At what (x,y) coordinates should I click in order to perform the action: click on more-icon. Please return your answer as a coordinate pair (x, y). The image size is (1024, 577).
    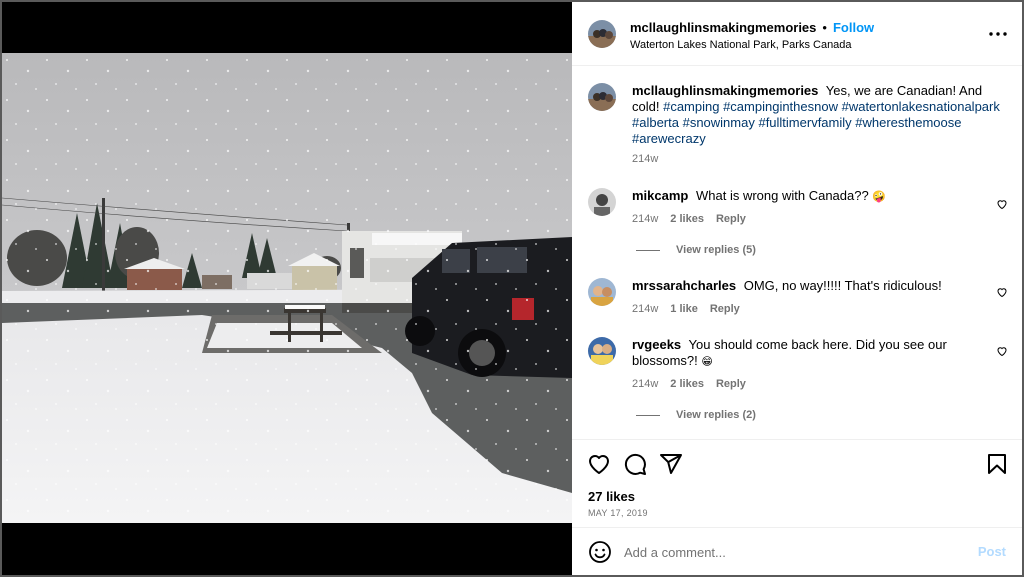
    Looking at the image, I should click on (998, 34).